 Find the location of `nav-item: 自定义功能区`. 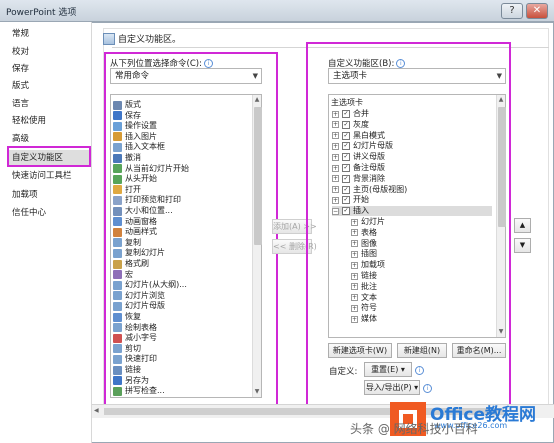

nav-item: 自定义功能区 is located at coordinates (49, 158).